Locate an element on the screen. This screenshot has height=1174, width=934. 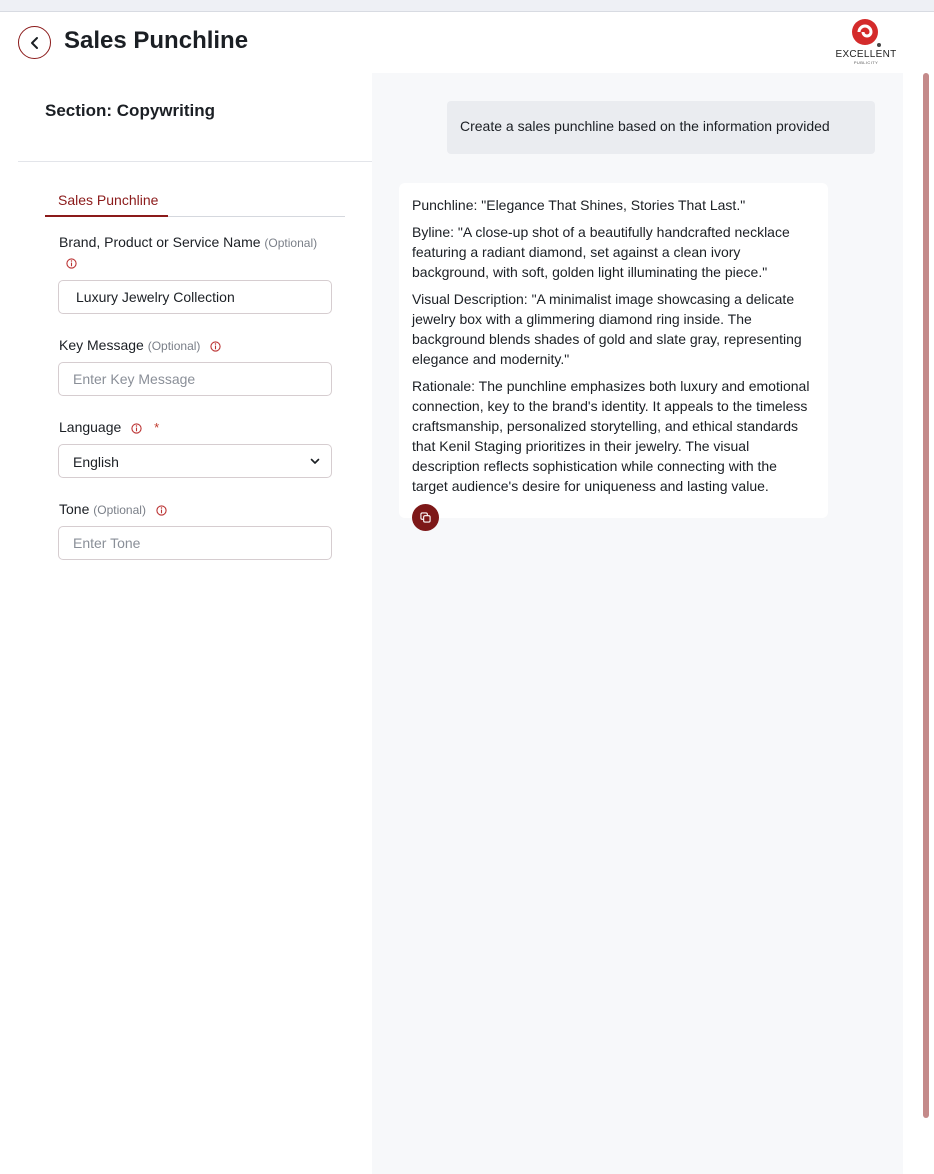
back-button is located at coordinates (34, 42).